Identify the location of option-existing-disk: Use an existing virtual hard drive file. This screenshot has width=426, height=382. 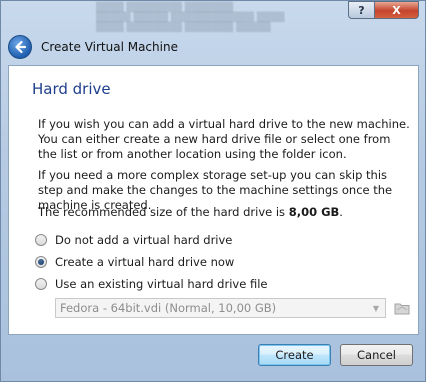
(151, 284).